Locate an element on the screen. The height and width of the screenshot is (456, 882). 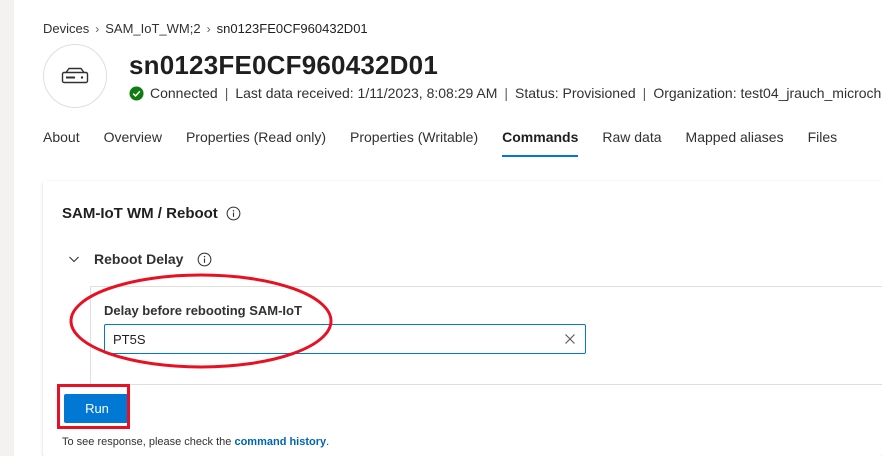
command-title: SAM-IoT WM / Reboot is located at coordinates (151, 213).